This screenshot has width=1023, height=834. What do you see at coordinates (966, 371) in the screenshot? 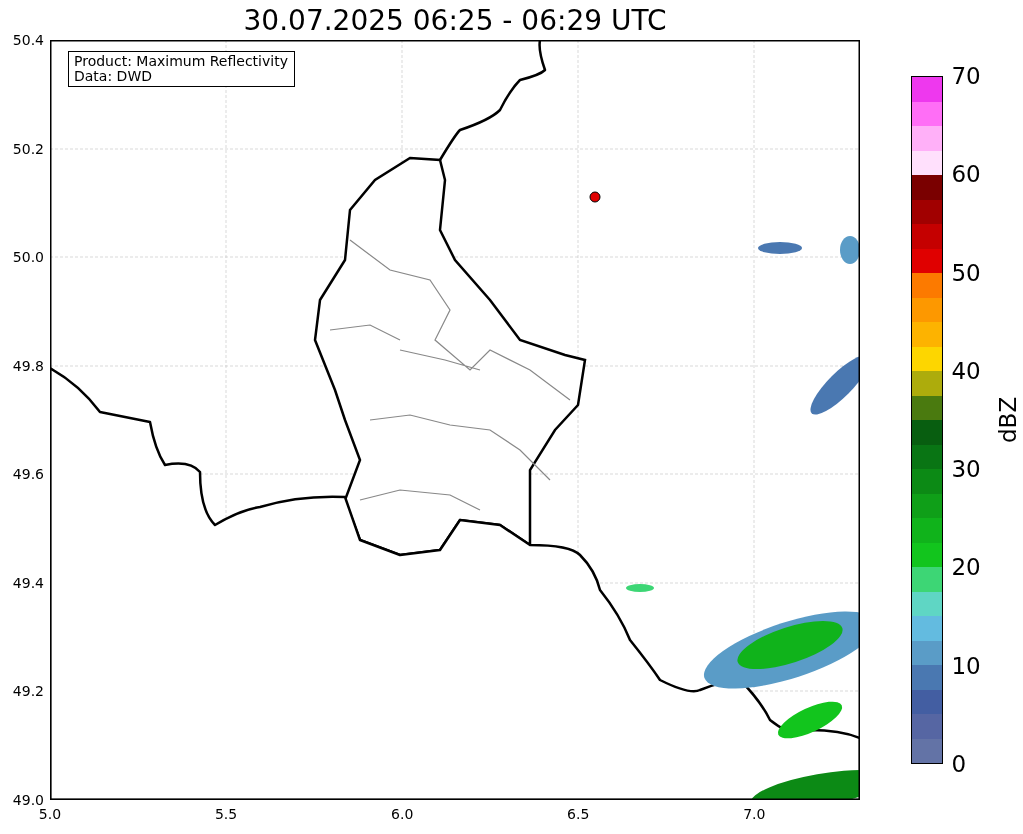
I see `tick-label: 40` at bounding box center [966, 371].